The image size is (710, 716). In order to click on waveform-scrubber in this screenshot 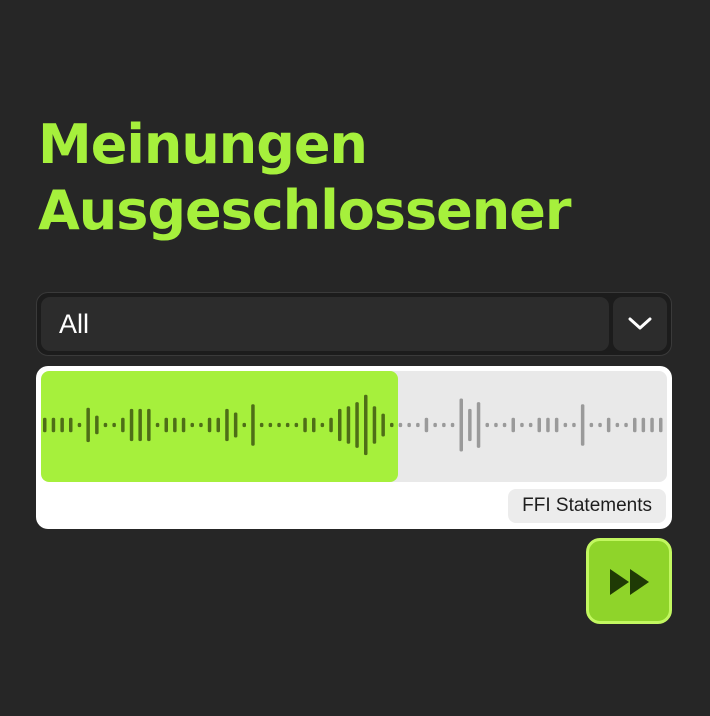, I will do `click(354, 426)`.